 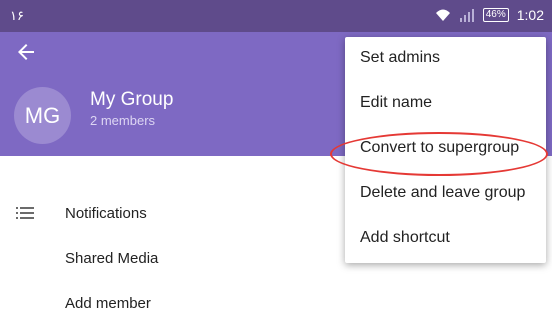 What do you see at coordinates (112, 258) in the screenshot?
I see `list-item-label: Shared Media` at bounding box center [112, 258].